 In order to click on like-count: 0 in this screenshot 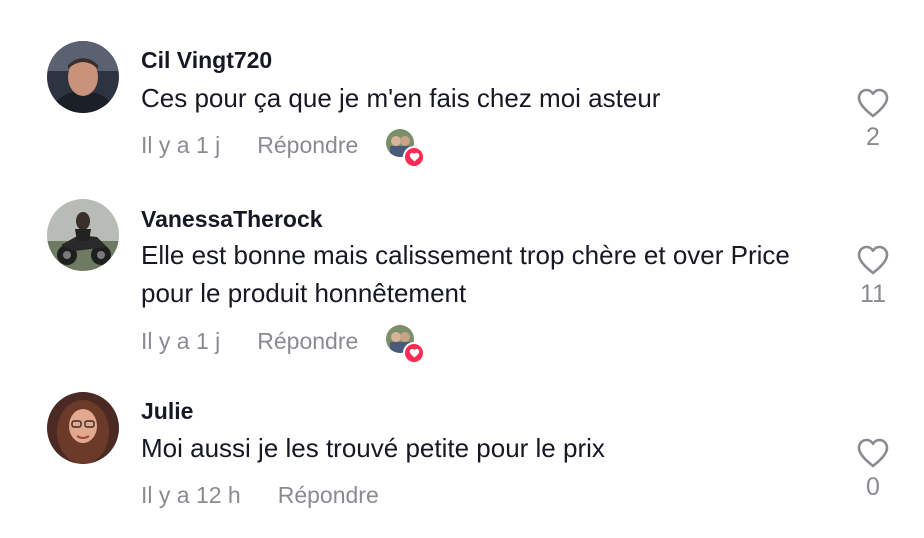, I will do `click(873, 487)`.